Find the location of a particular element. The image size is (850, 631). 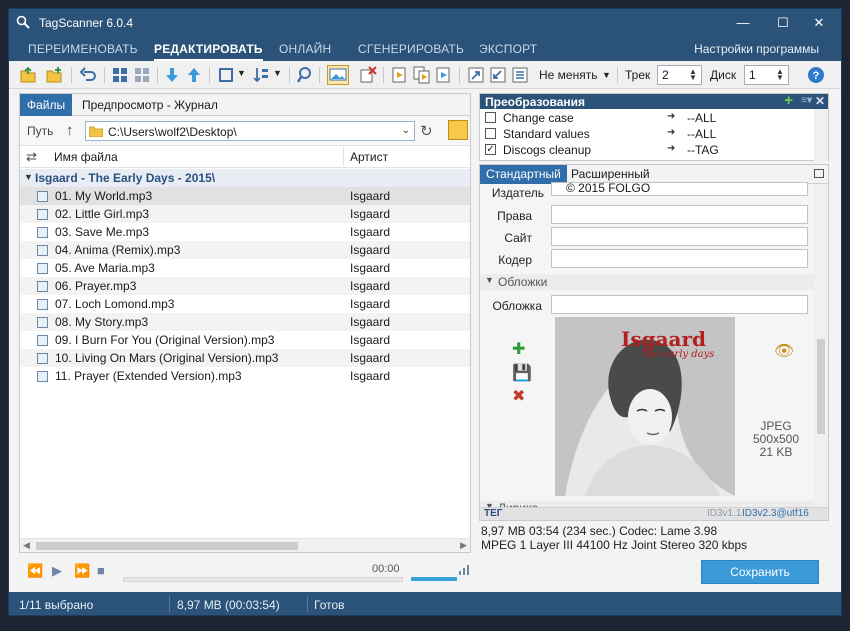

cover-field is located at coordinates (679, 304).